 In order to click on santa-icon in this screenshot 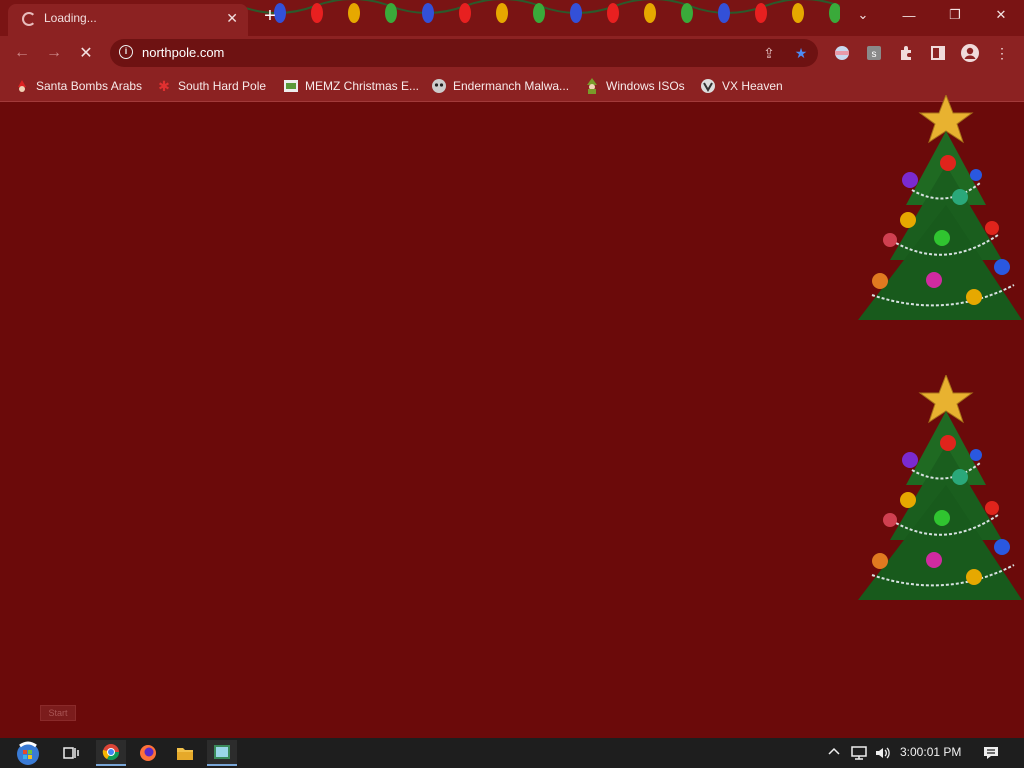, I will do `click(22, 86)`.